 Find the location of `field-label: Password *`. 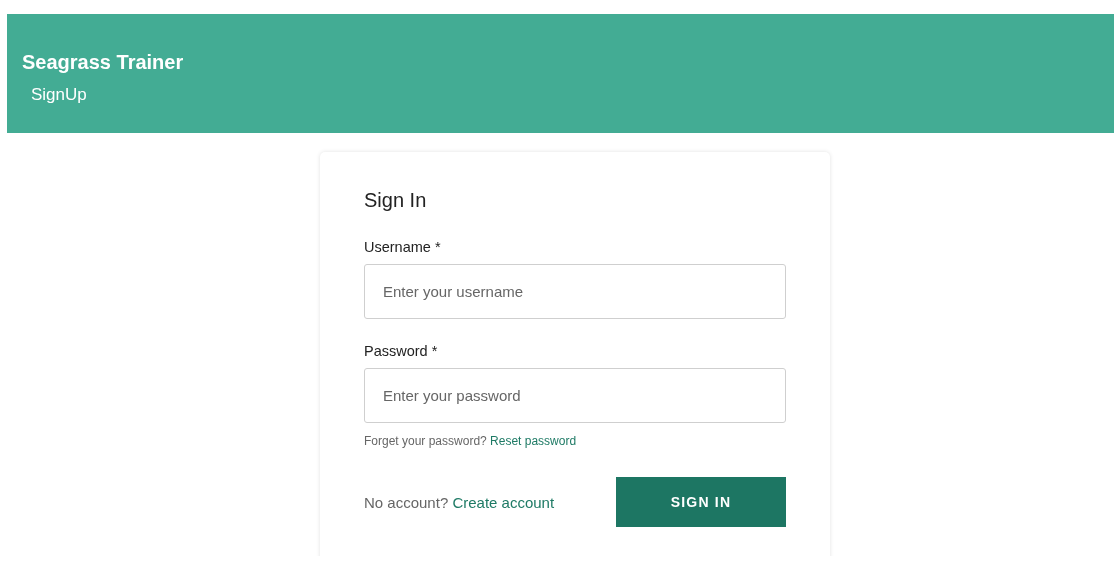

field-label: Password * is located at coordinates (401, 351).